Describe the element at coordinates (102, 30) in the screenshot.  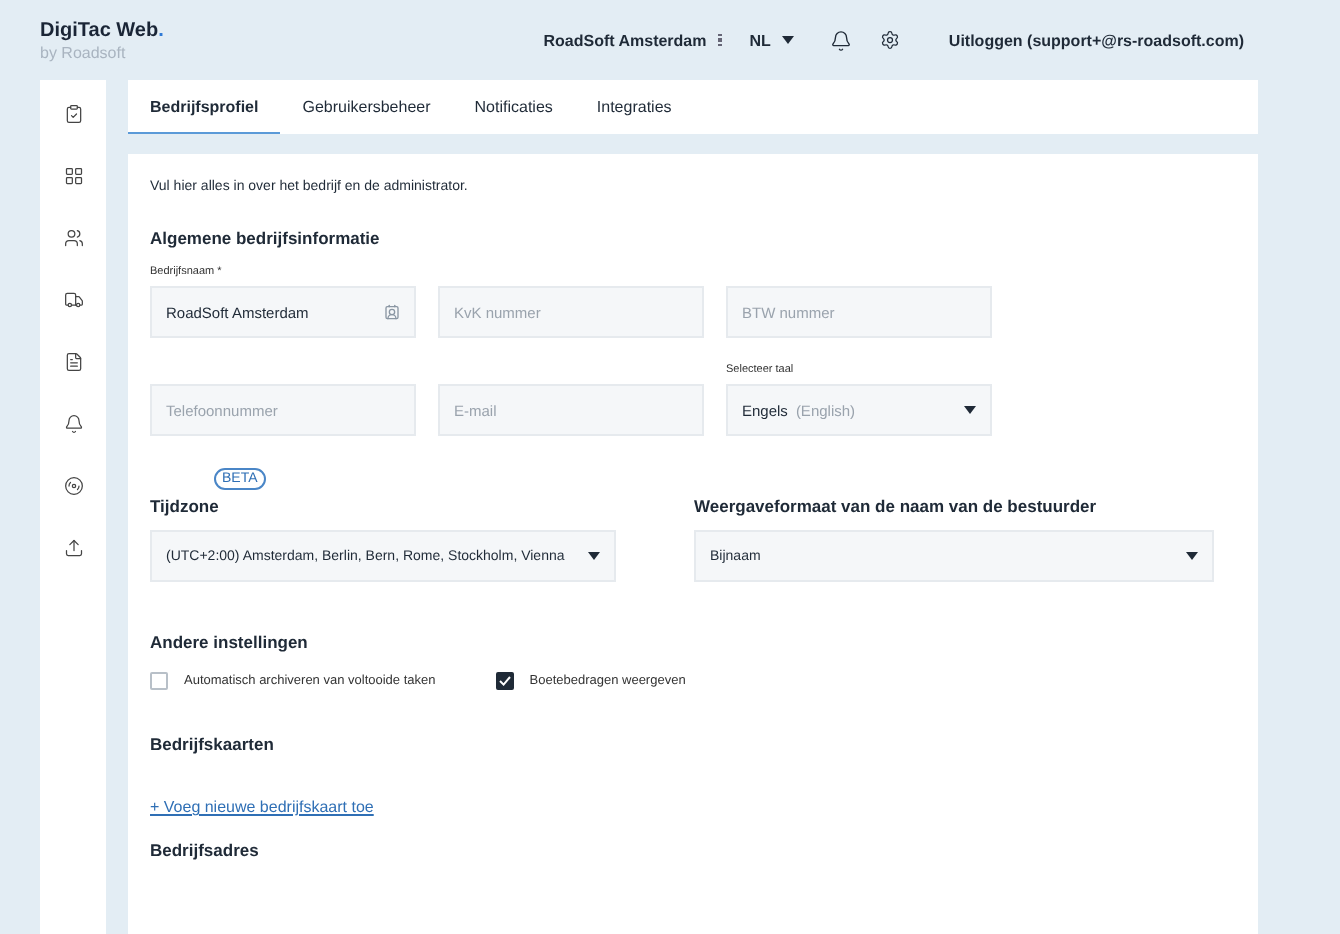
I see `app-logo: DigiTac Web.` at that location.